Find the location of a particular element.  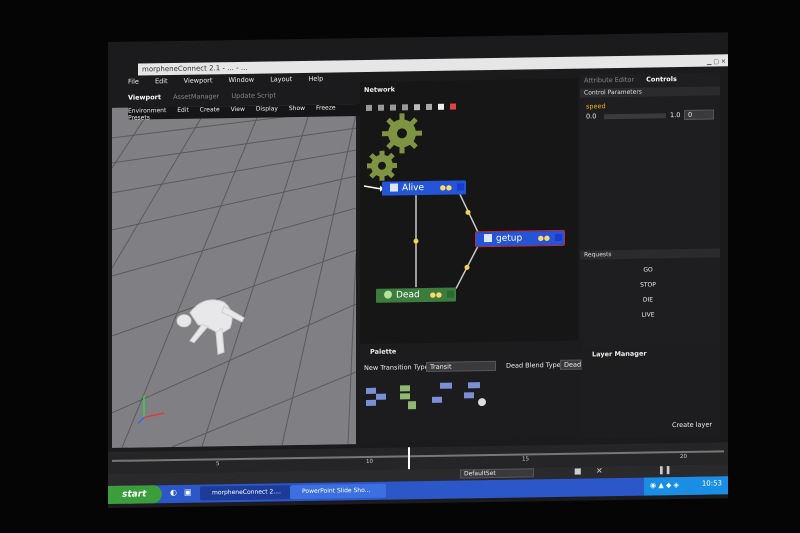

network-graph is located at coordinates (421, 201).